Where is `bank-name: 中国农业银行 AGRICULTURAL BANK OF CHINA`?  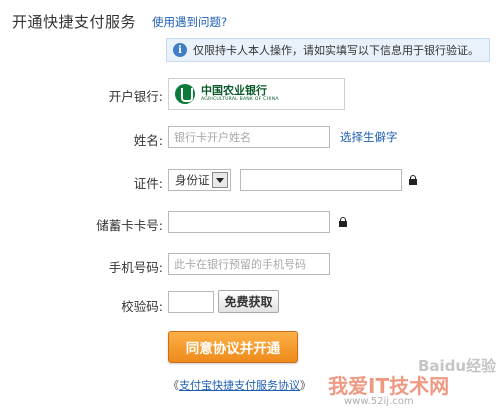 bank-name: 中国农业银行 AGRICULTURAL BANK OF CHINA is located at coordinates (240, 94).